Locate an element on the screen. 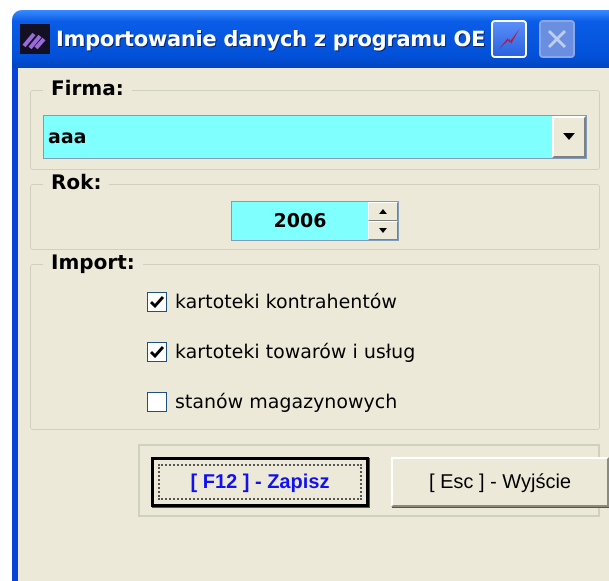 The width and height of the screenshot is (609, 581). lightning-icon is located at coordinates (509, 39).